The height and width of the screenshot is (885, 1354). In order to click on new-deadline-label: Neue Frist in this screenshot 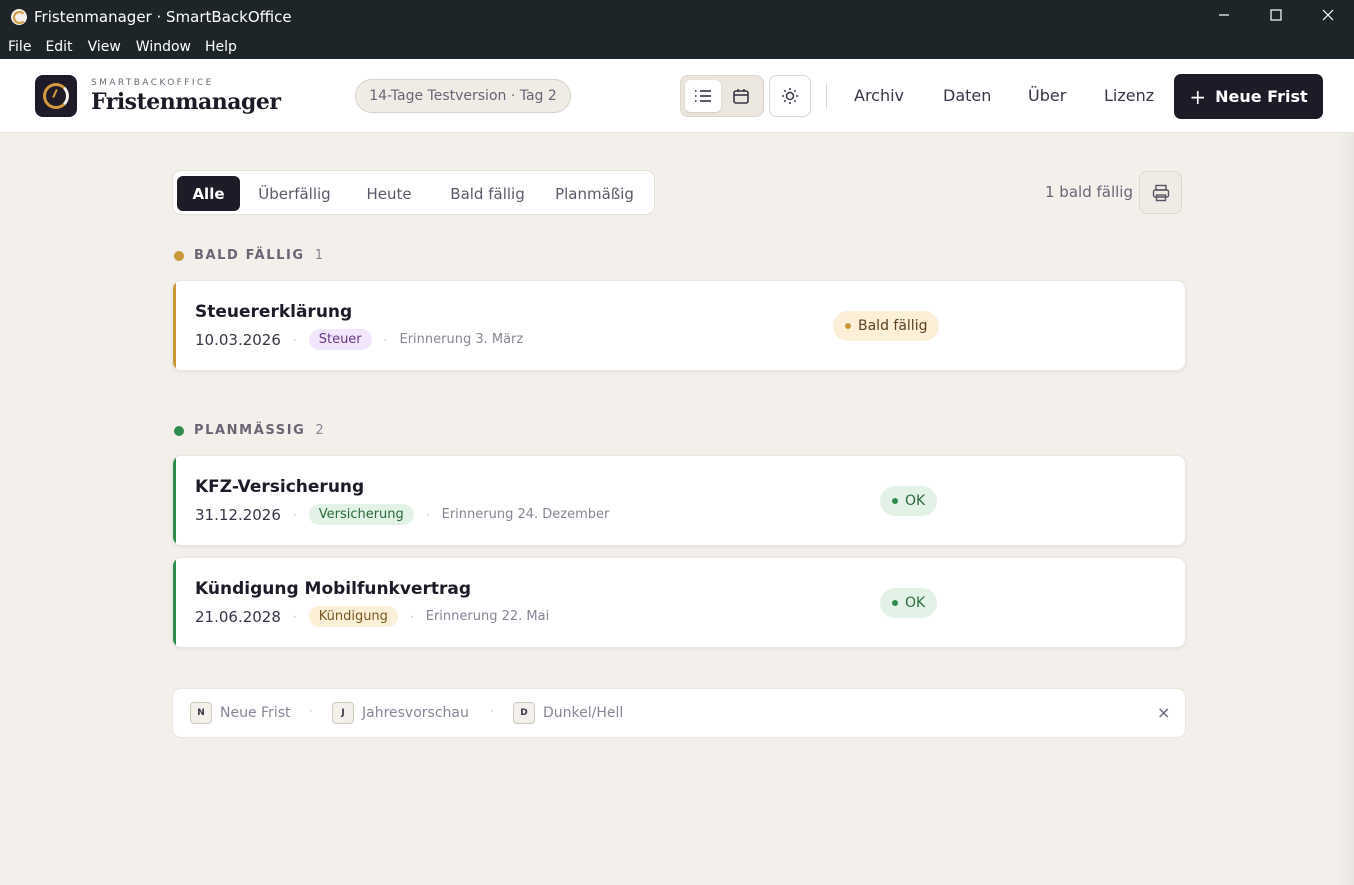, I will do `click(1261, 96)`.